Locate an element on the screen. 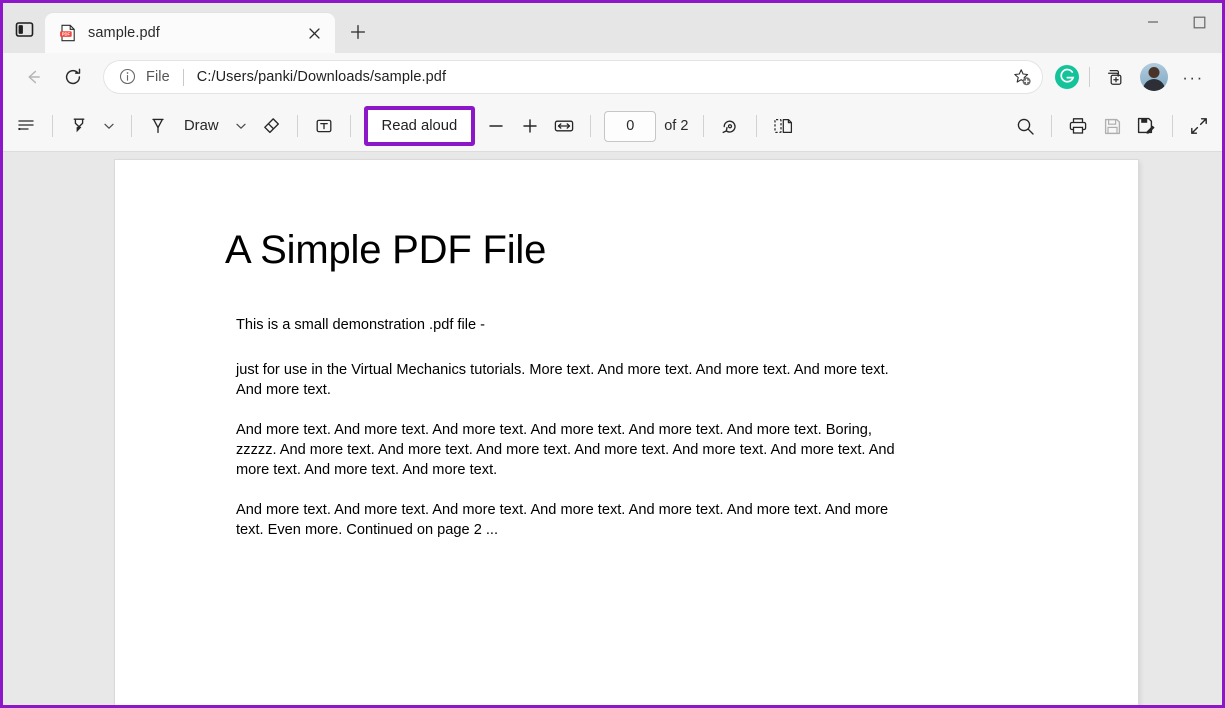 This screenshot has width=1225, height=708. avatar-head is located at coordinates (1154, 72).